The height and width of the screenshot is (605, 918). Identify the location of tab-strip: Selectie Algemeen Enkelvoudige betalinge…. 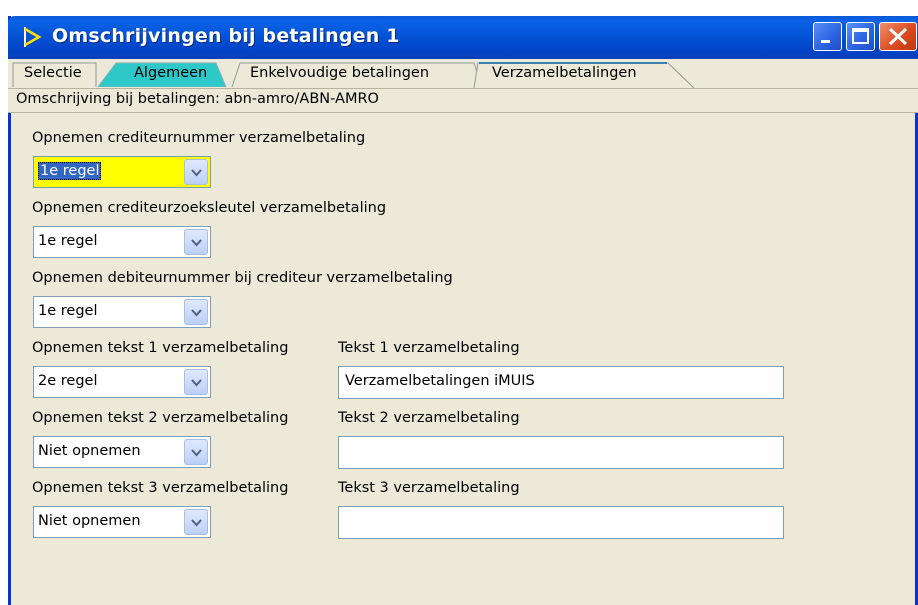
(463, 73).